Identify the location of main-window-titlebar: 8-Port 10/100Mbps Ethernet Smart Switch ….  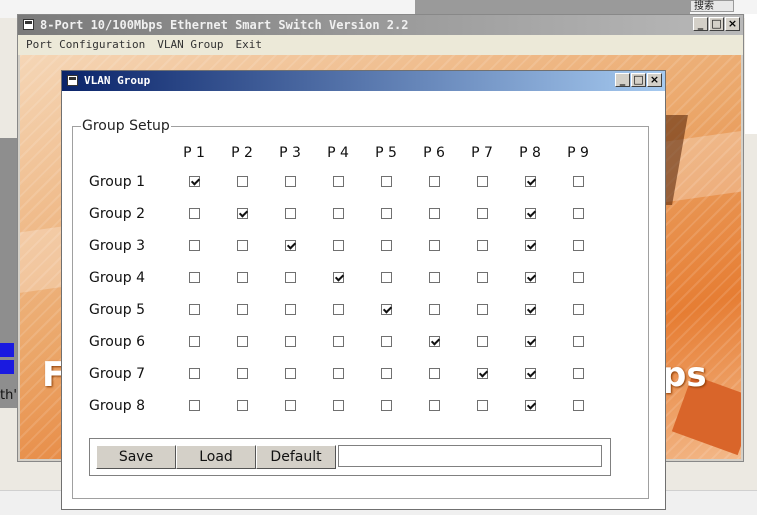
(380, 25).